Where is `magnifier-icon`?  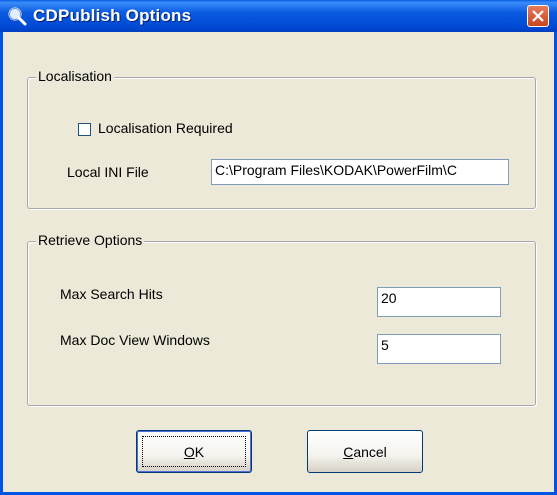 magnifier-icon is located at coordinates (17, 16).